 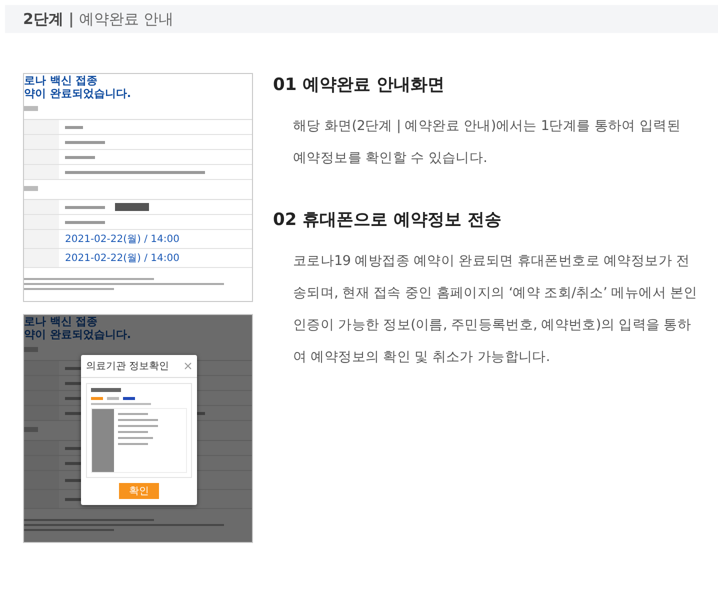 I want to click on step-title: 예약완료 안내, so click(x=126, y=19).